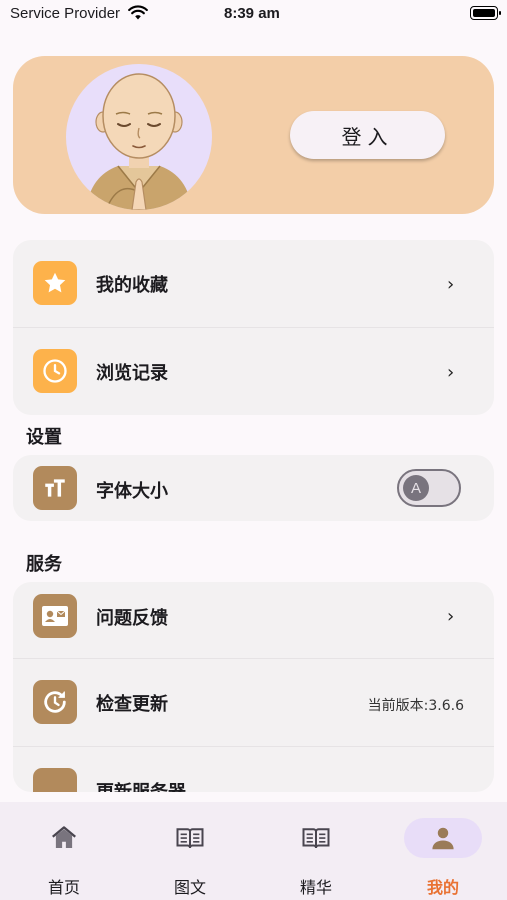 The image size is (507, 900). I want to click on check-update-label: 检查更新, so click(132, 704).